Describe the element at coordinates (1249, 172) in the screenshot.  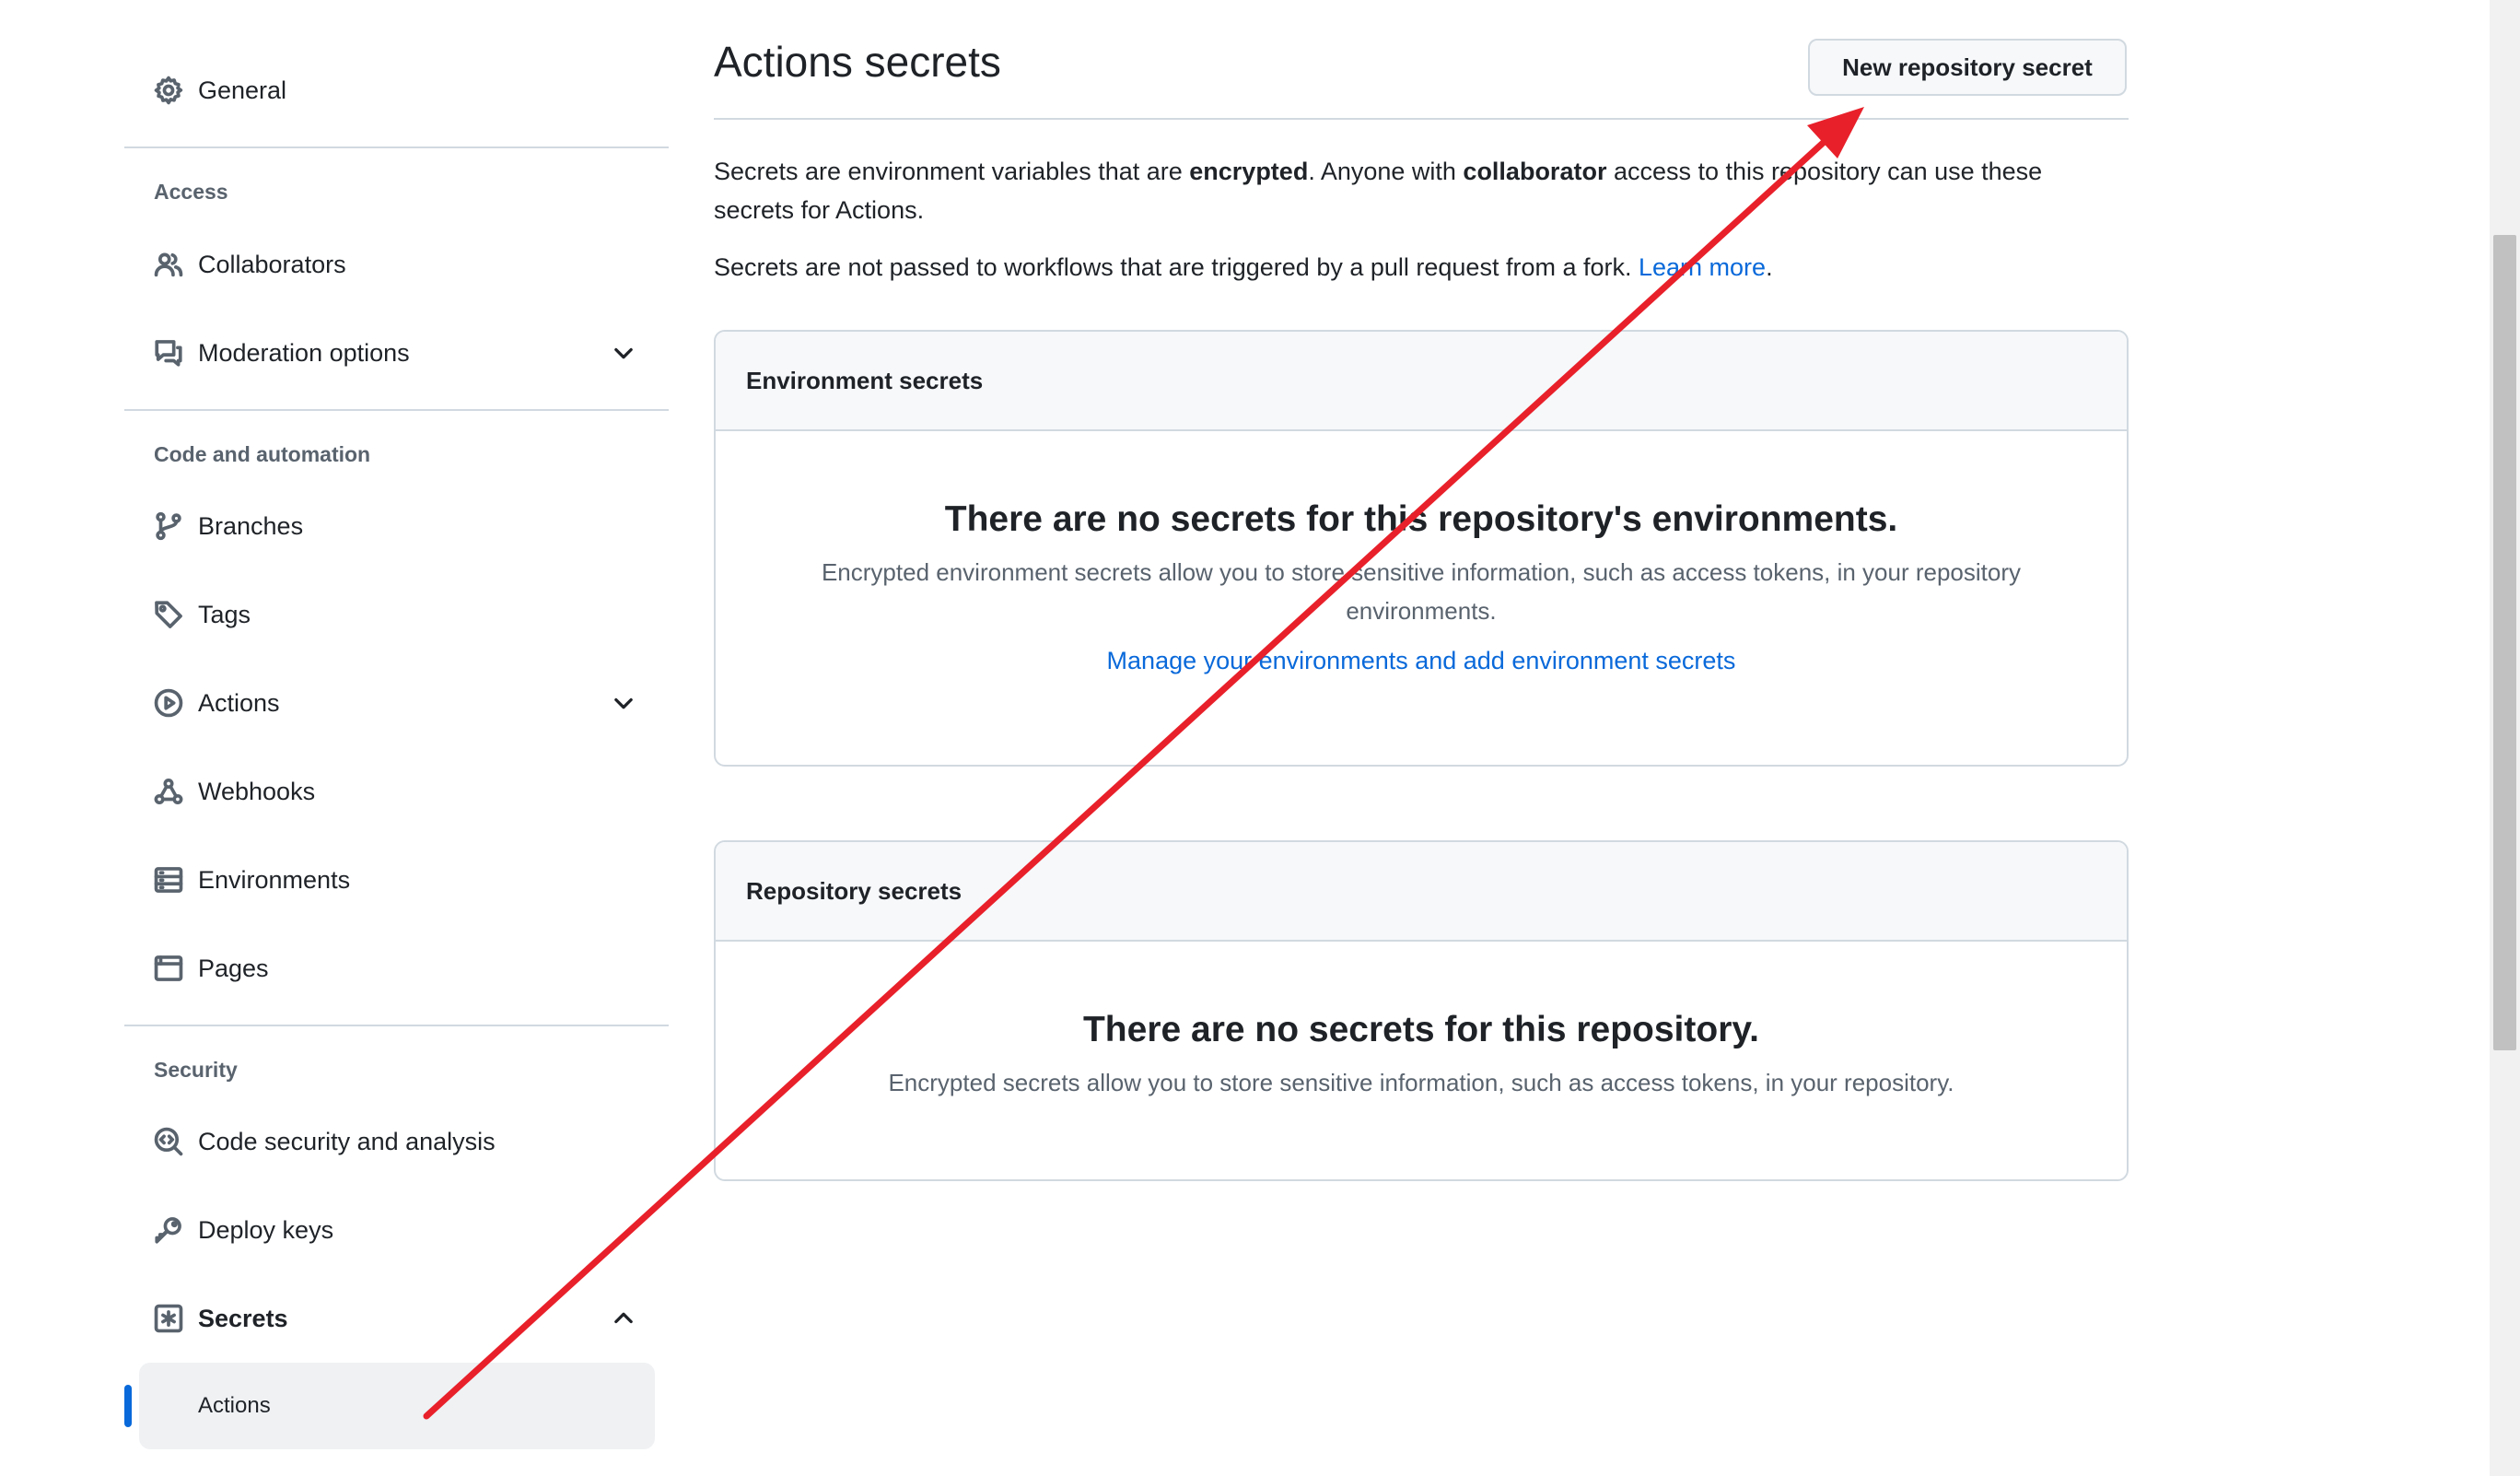
I see `intro-emphasis-encrypted: encrypted` at that location.